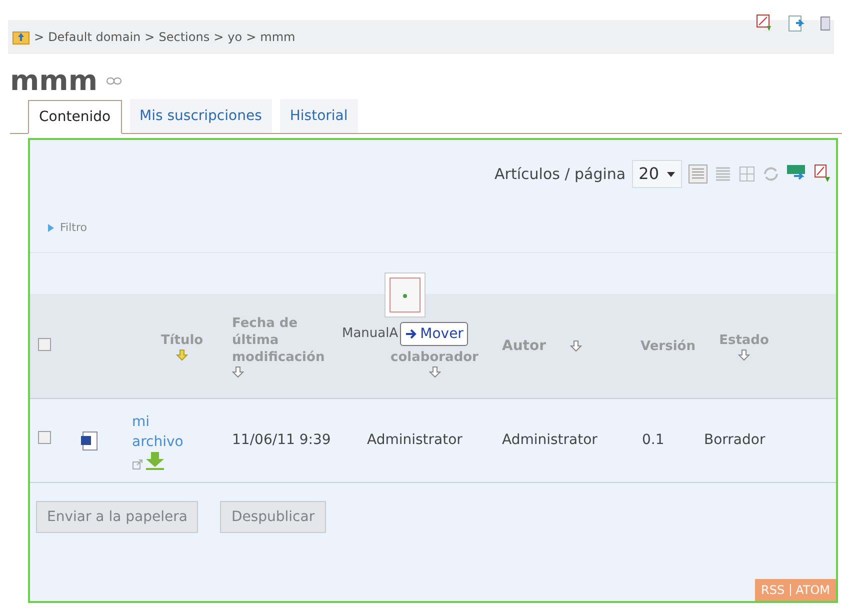  What do you see at coordinates (653, 440) in the screenshot?
I see `table-cell-text: 0.1` at bounding box center [653, 440].